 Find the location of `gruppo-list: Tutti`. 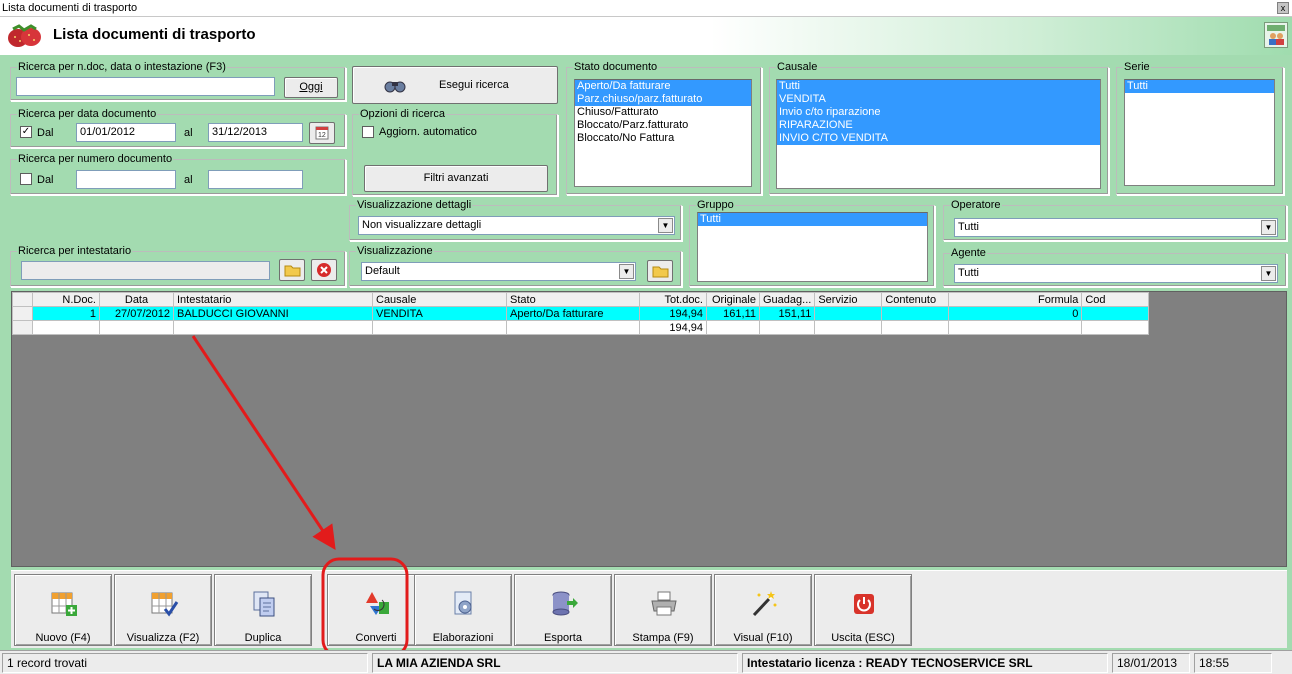

gruppo-list: Tutti is located at coordinates (812, 247).